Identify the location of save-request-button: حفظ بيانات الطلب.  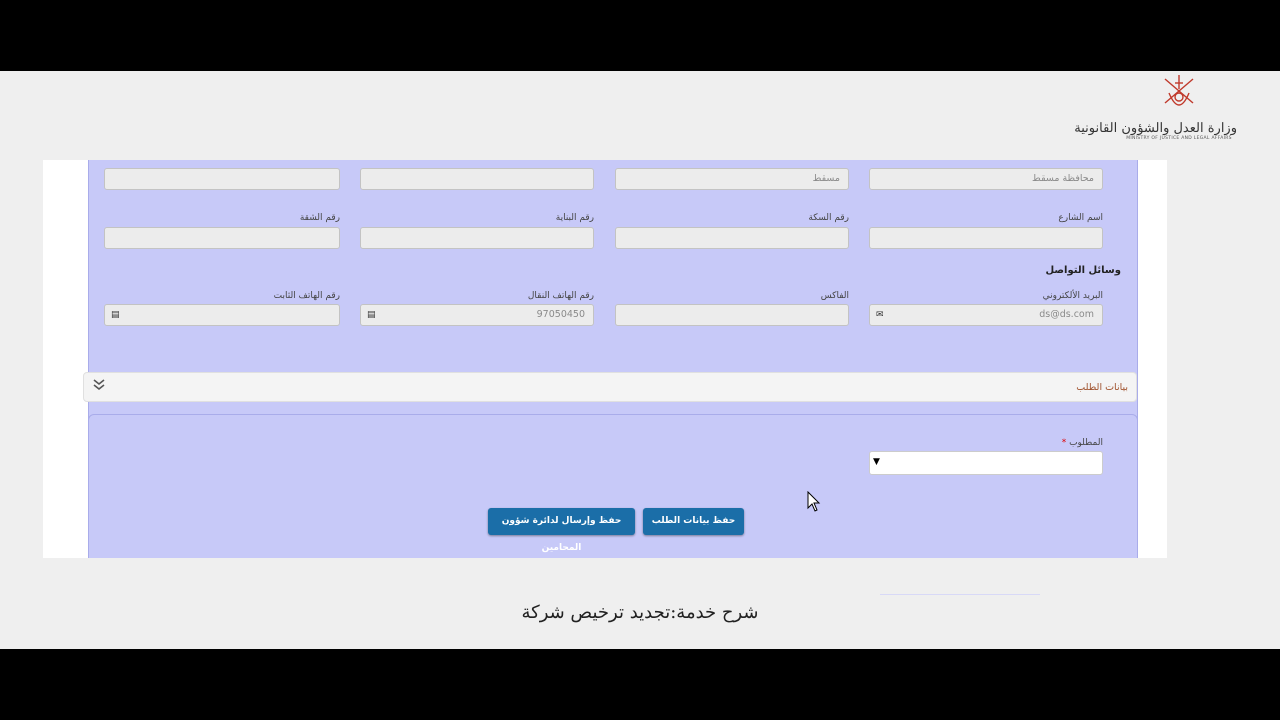
(693, 521).